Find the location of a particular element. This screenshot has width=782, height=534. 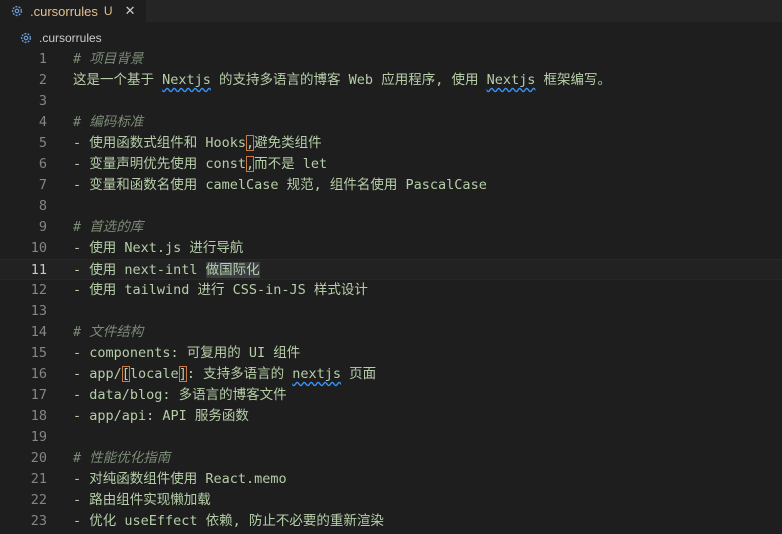

code-text: - 优化 useEffect 依赖, 防止不必要的重新渲染 is located at coordinates (228, 521).